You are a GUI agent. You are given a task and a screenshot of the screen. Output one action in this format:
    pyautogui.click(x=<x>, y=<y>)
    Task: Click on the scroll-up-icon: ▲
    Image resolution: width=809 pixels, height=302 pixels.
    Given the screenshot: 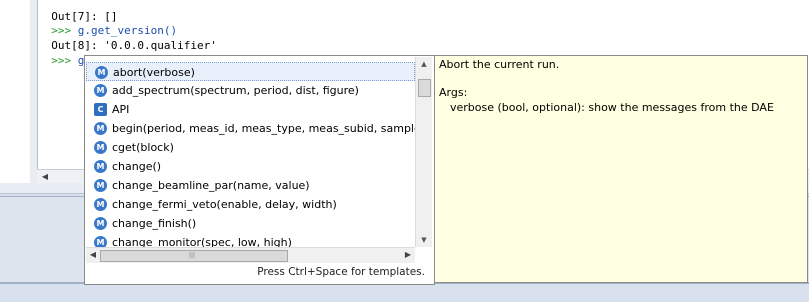 What is the action you would take?
    pyautogui.click(x=424, y=64)
    